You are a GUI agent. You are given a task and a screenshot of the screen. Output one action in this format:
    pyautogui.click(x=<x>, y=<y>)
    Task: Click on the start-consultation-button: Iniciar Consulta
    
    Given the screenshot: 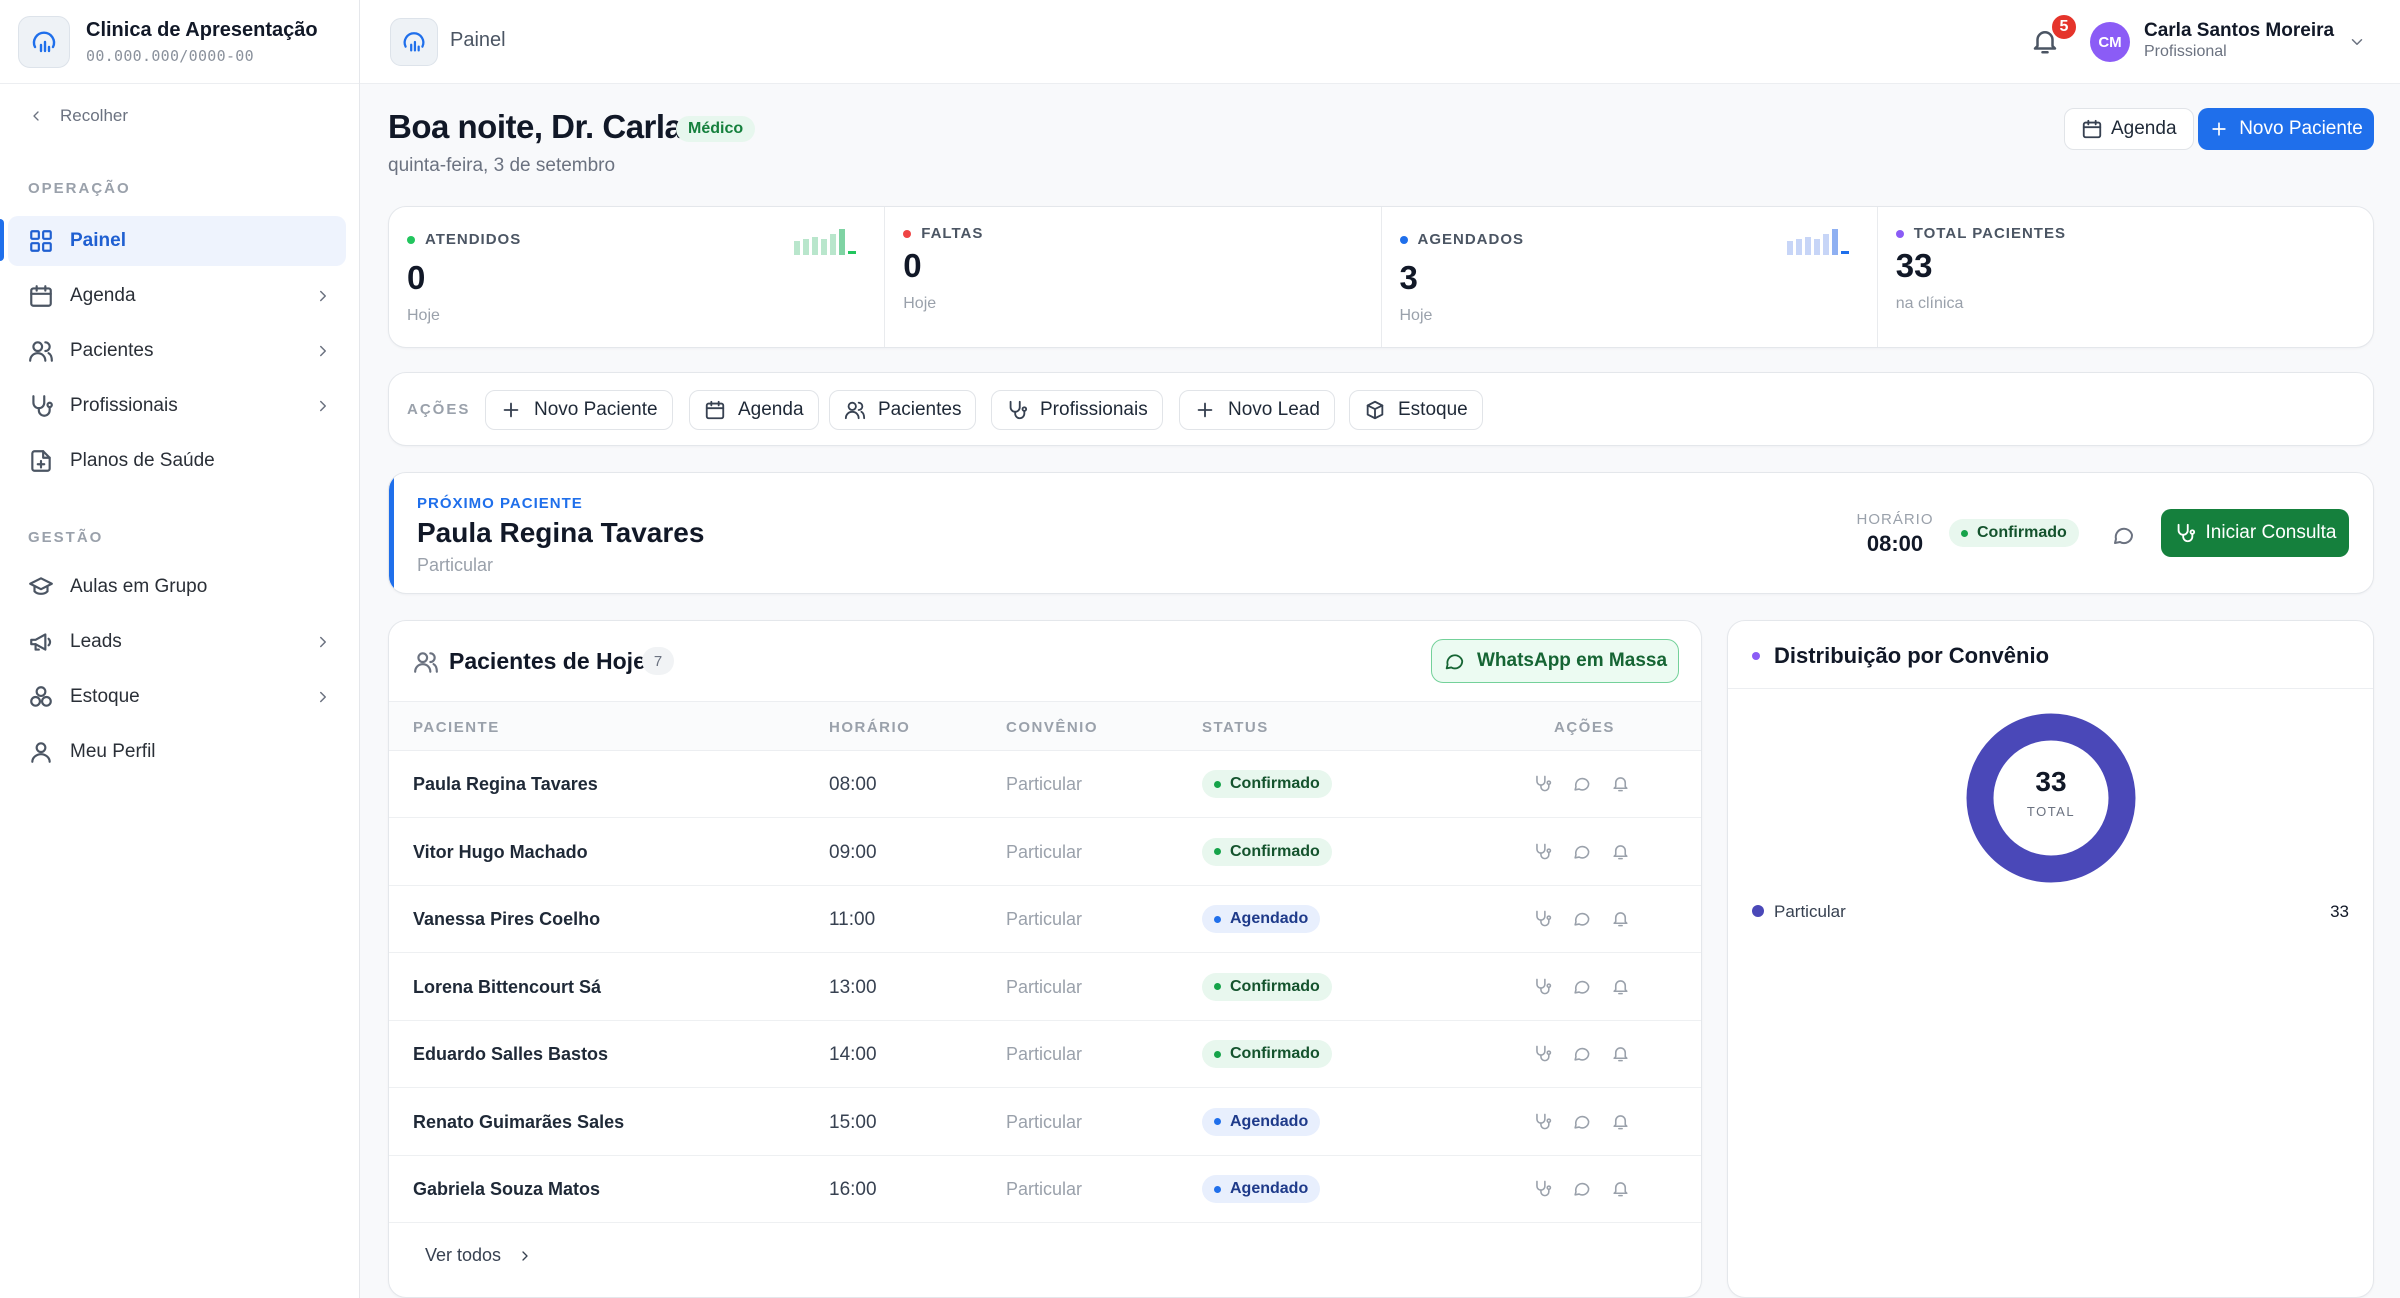 What is the action you would take?
    pyautogui.click(x=2255, y=533)
    